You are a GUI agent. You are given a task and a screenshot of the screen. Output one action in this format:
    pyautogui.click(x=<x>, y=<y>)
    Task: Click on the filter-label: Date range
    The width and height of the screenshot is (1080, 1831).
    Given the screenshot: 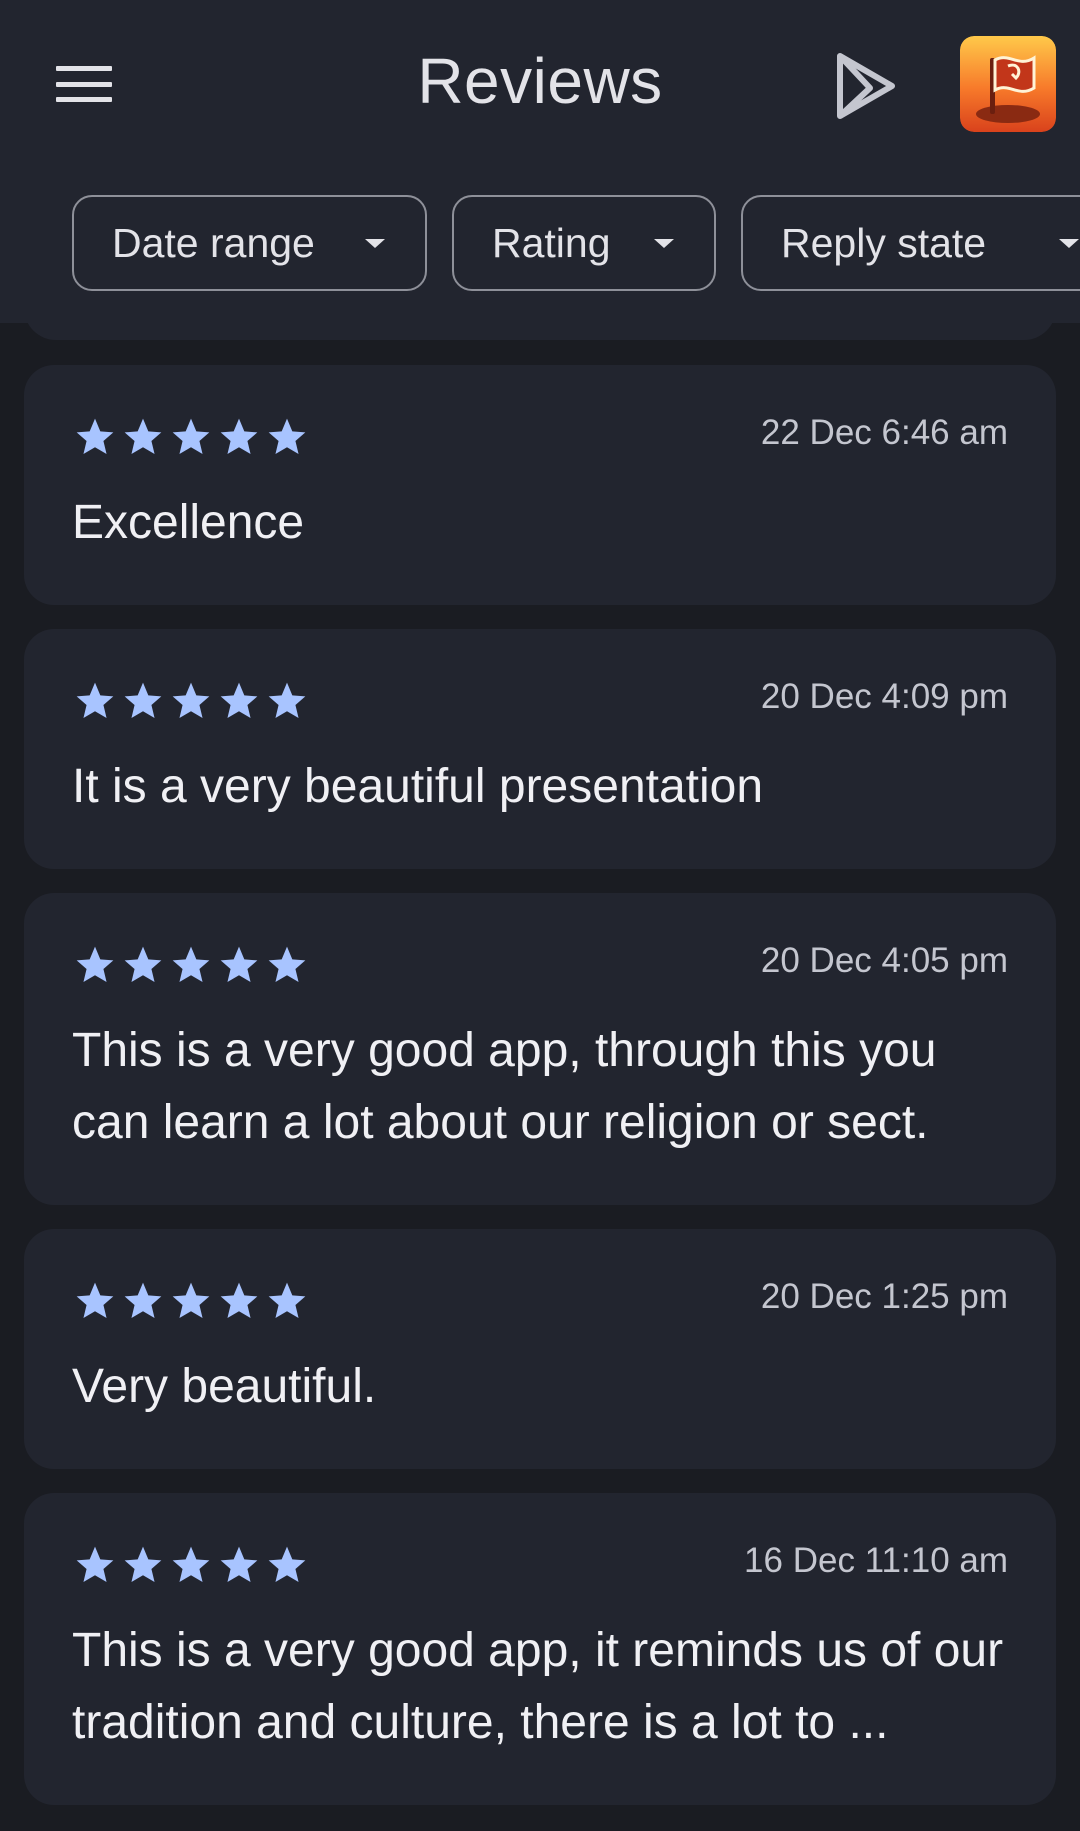 What is the action you would take?
    pyautogui.click(x=213, y=242)
    